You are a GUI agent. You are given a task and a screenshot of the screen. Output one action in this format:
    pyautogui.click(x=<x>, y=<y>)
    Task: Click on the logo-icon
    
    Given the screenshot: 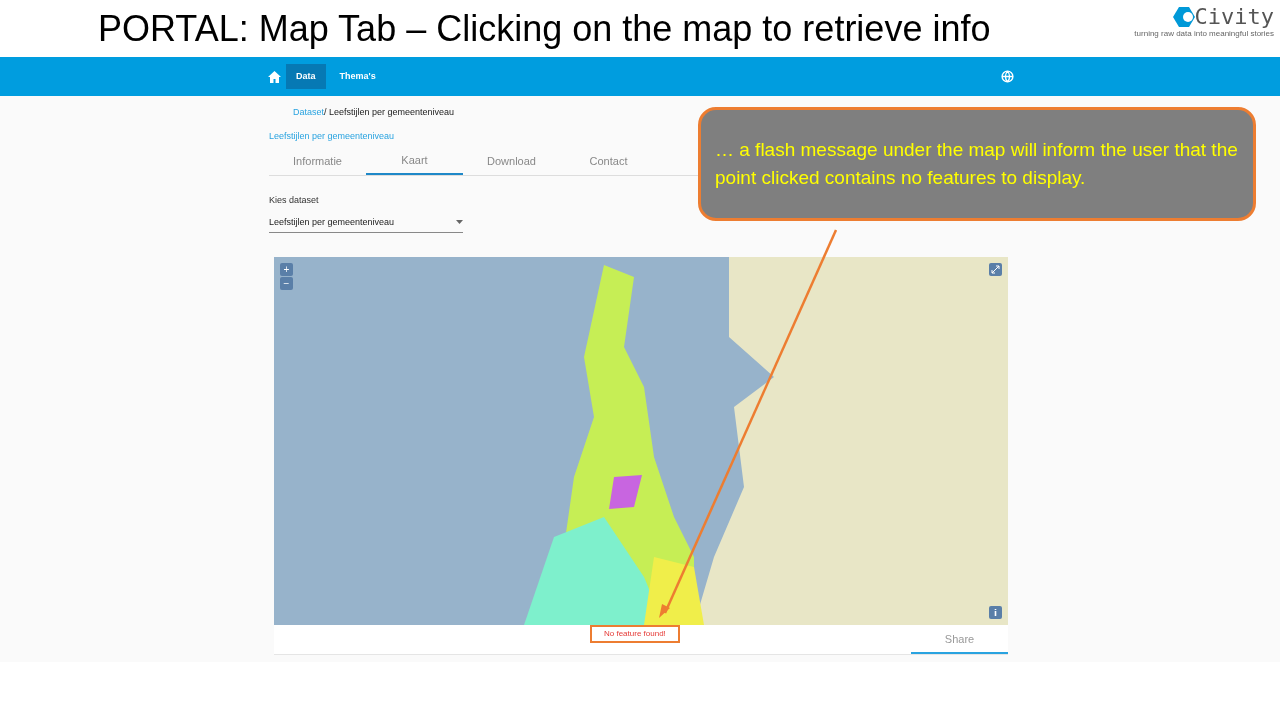 What is the action you would take?
    pyautogui.click(x=1183, y=17)
    